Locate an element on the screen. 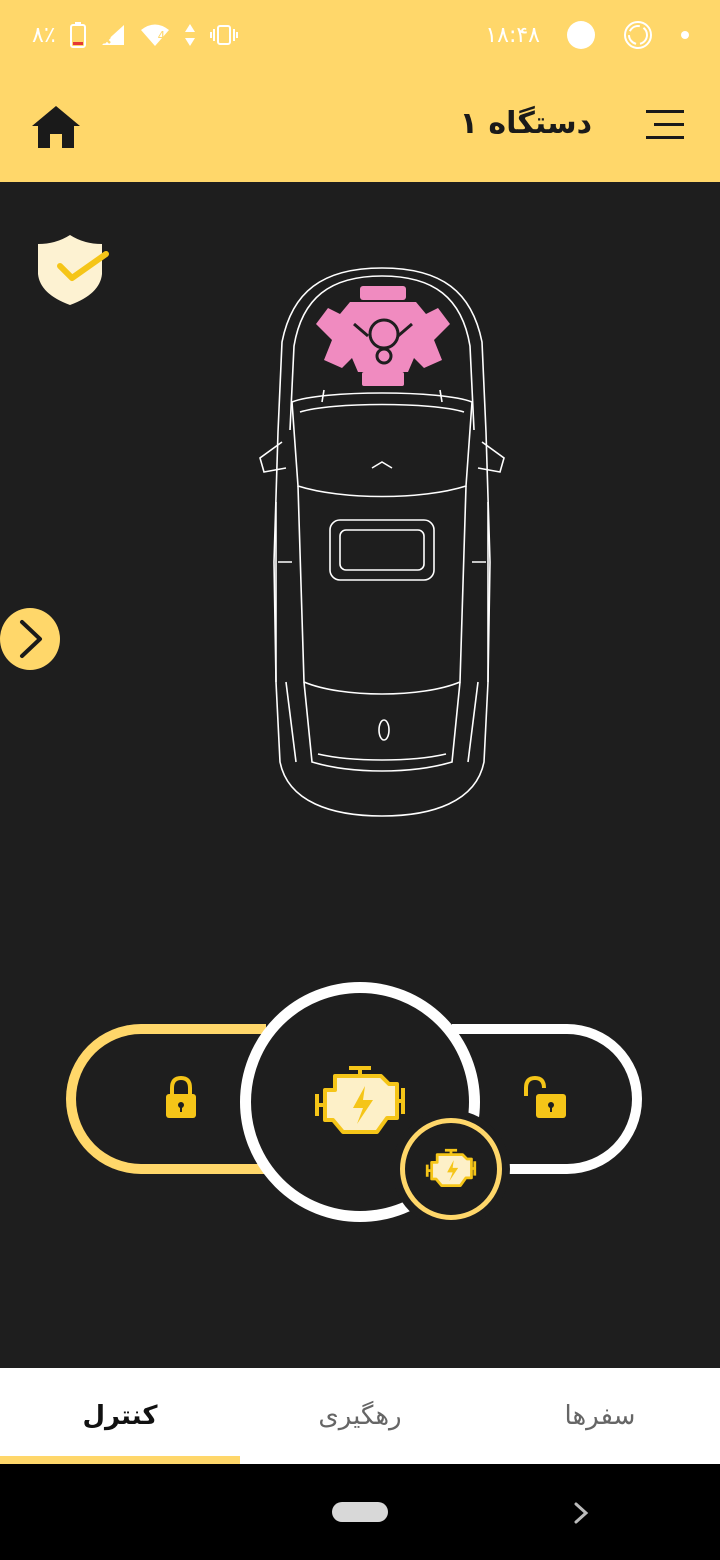 The width and height of the screenshot is (720, 1560). lock-button is located at coordinates (181, 1100).